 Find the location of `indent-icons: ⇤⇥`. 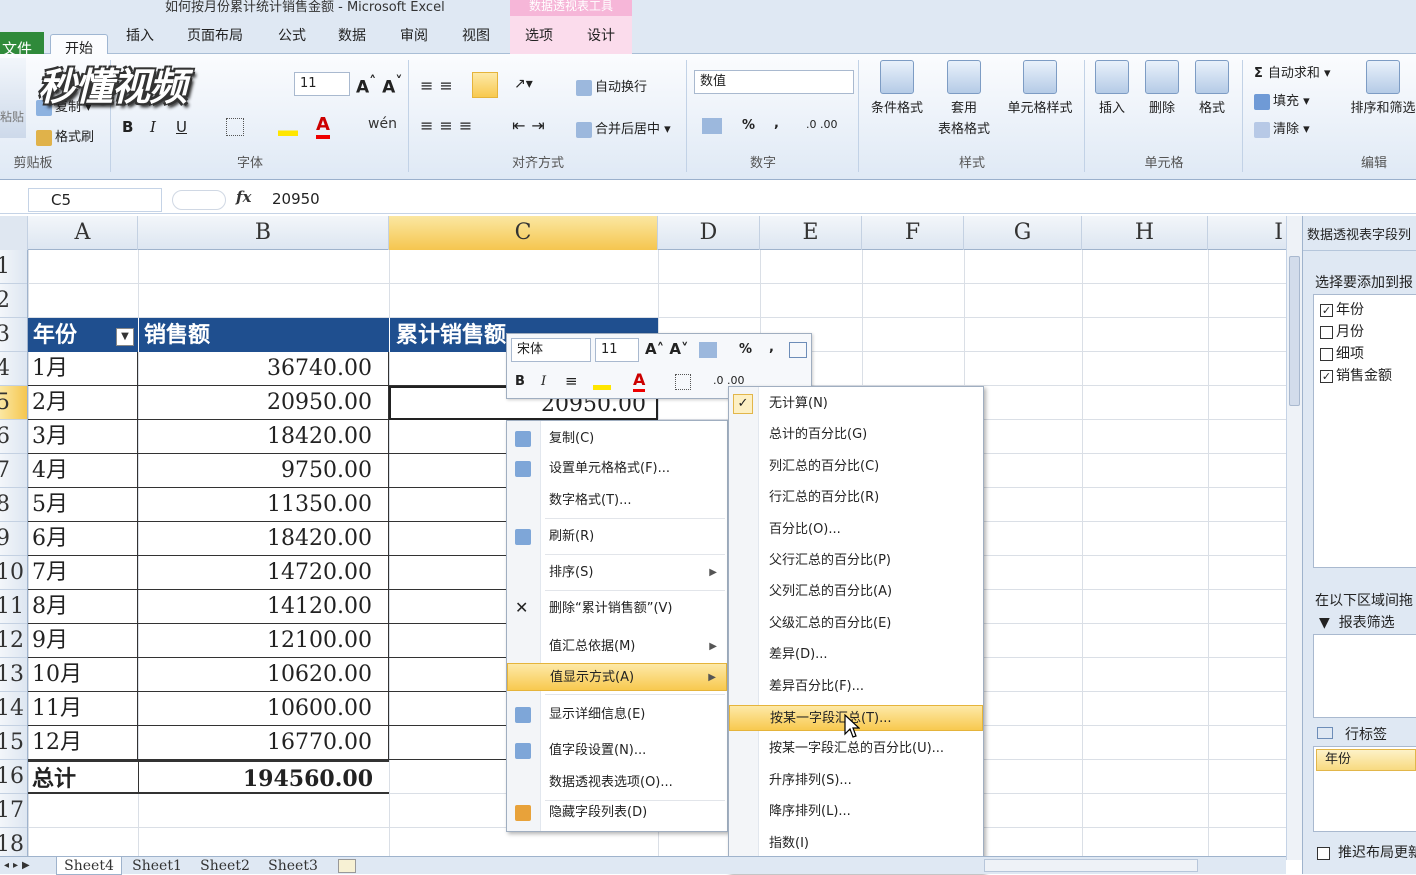

indent-icons: ⇤⇥ is located at coordinates (531, 125).